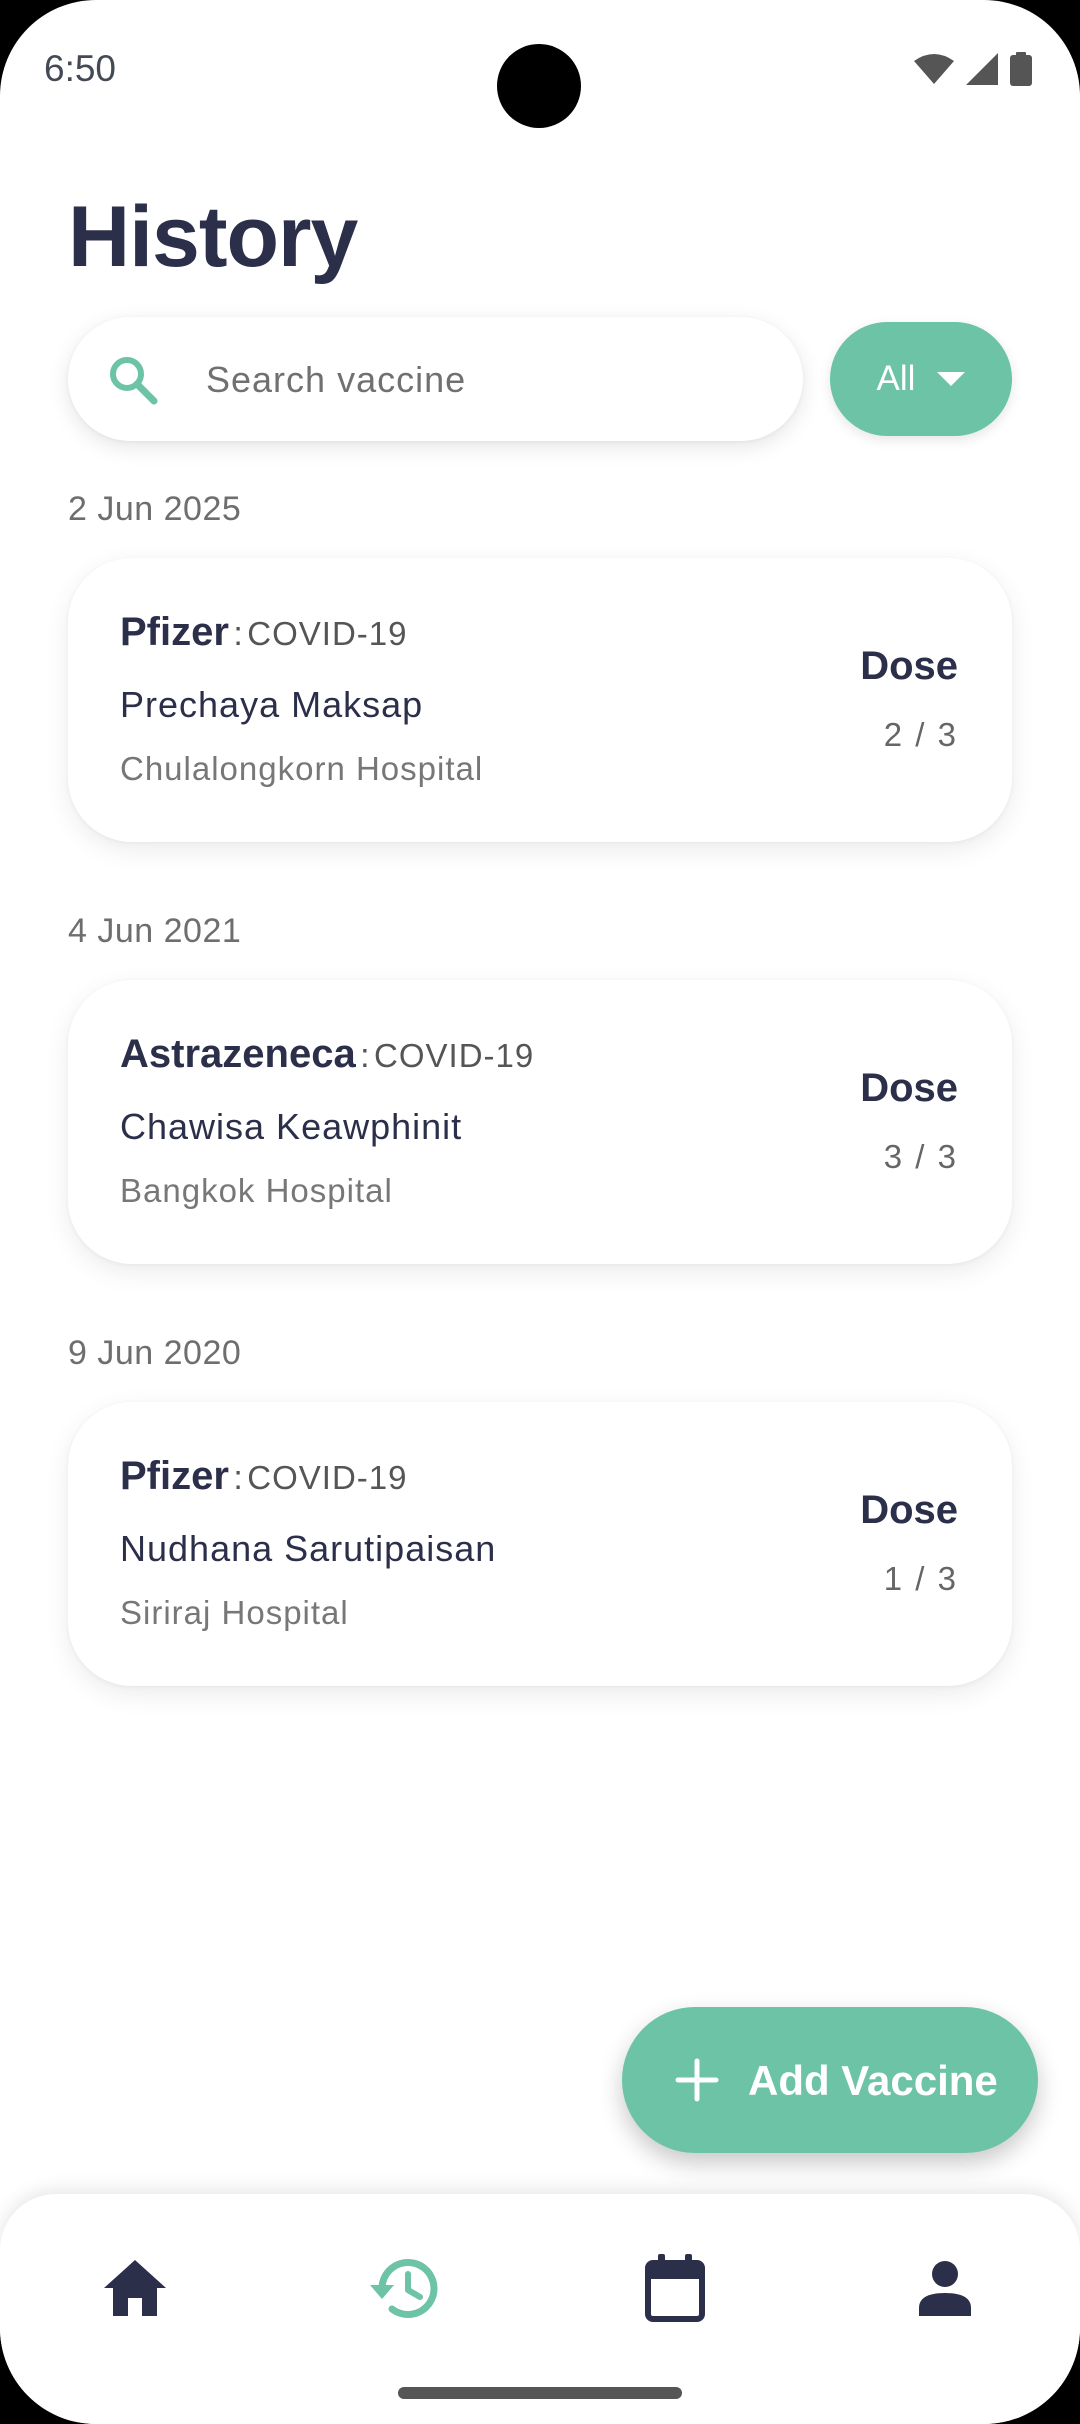 This screenshot has width=1080, height=2424. I want to click on status-icons, so click(973, 71).